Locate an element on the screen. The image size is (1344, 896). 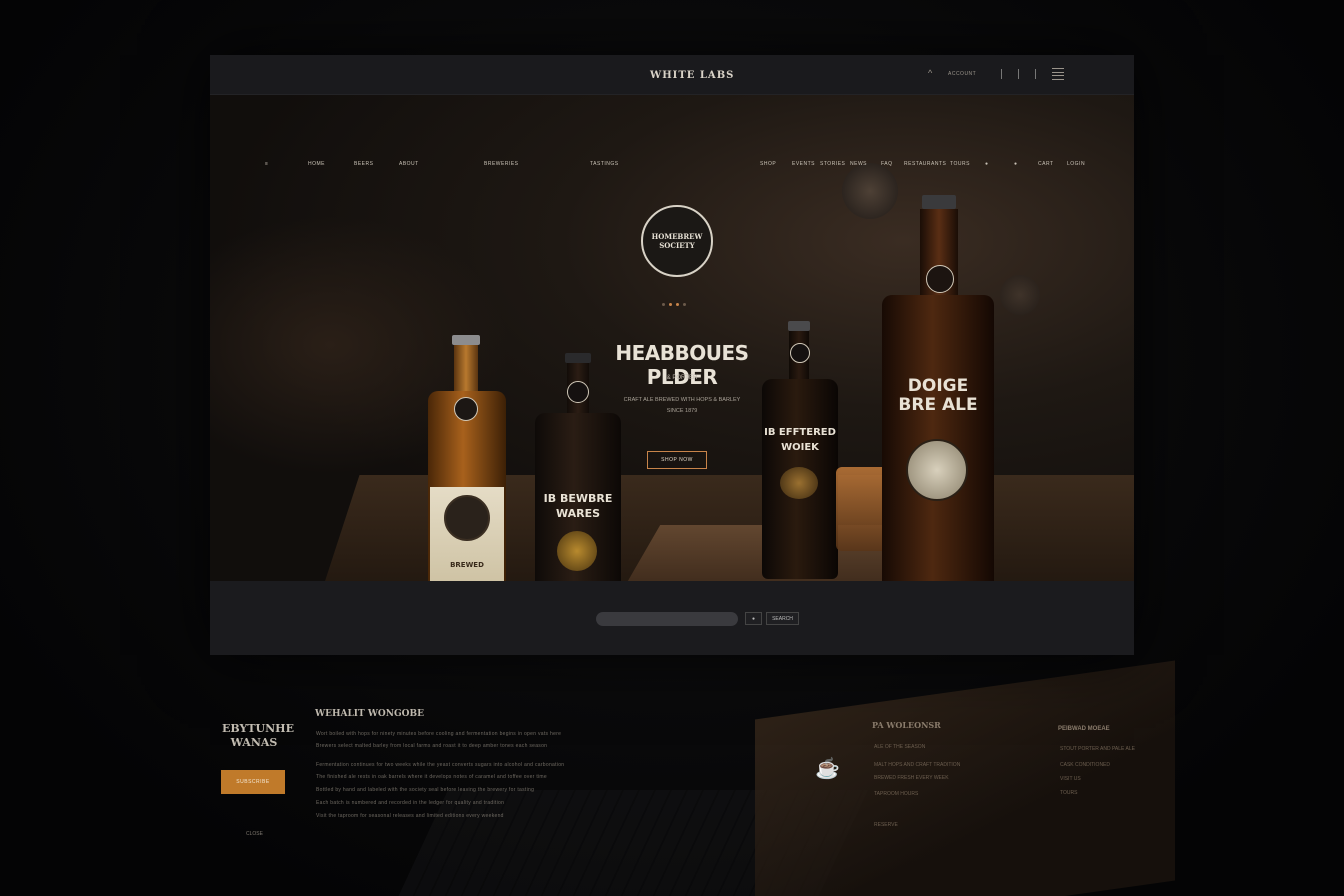
nav-menu-icon: ≡ is located at coordinates (266, 164).